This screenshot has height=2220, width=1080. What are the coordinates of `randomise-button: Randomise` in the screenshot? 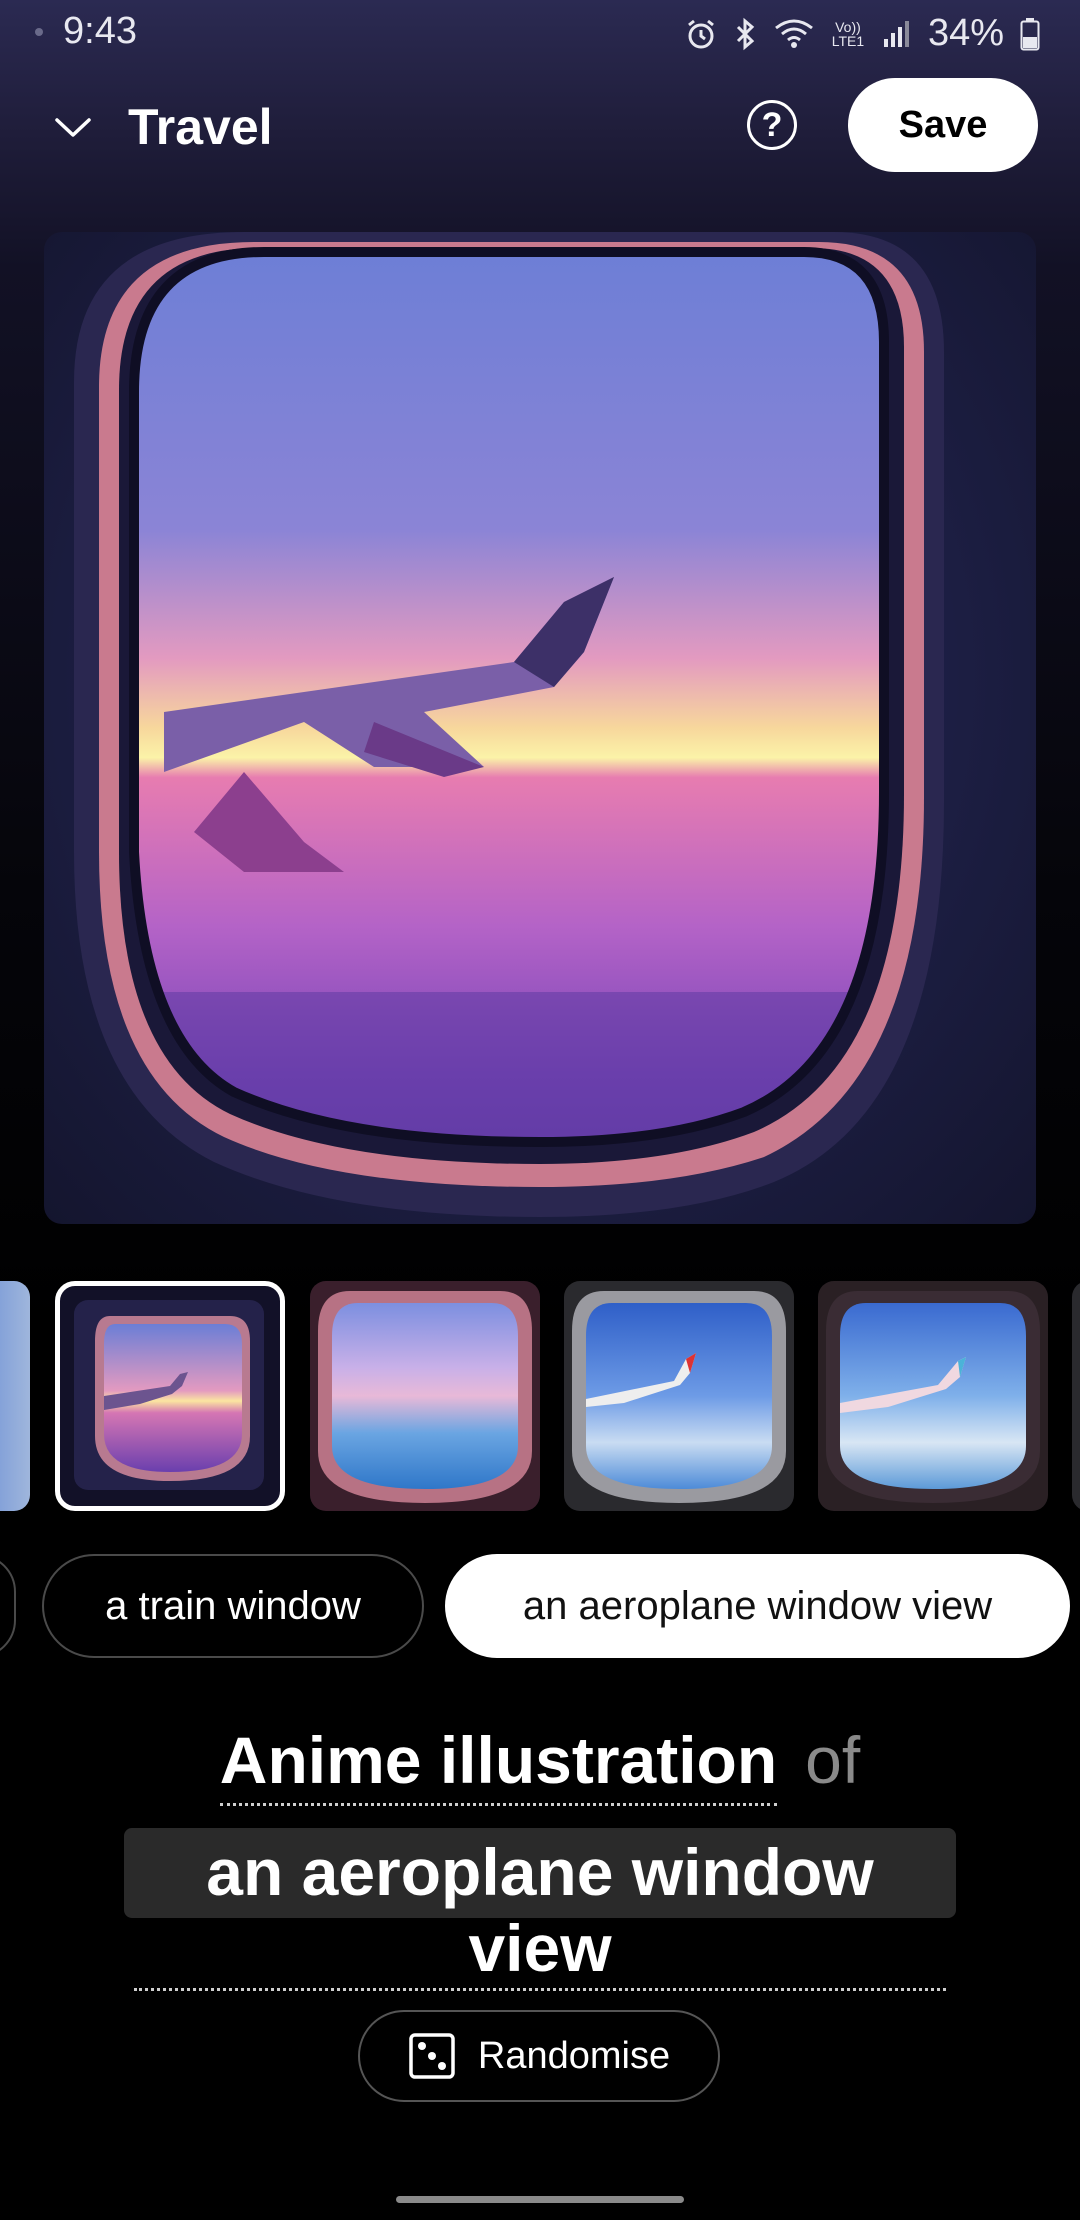 It's located at (539, 2056).